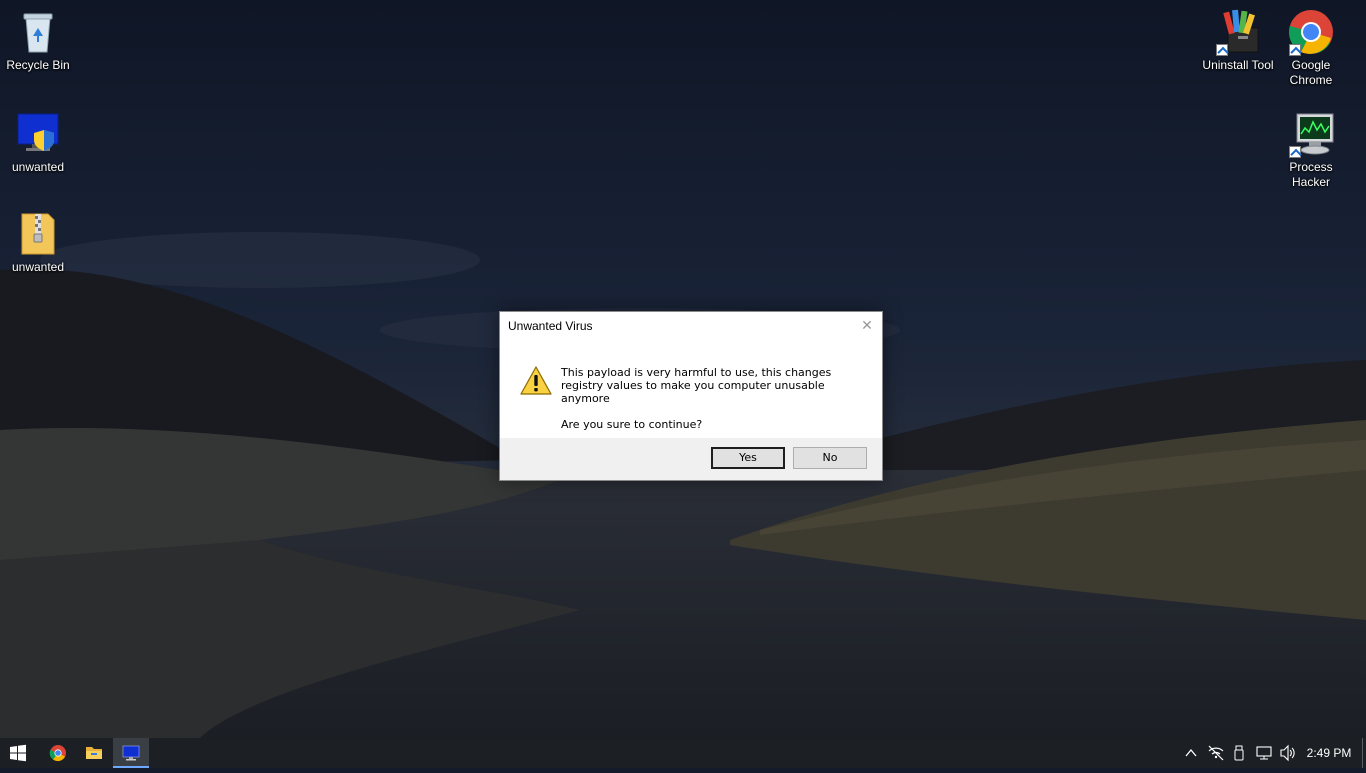  I want to click on process-hacker-icon, so click(1311, 134).